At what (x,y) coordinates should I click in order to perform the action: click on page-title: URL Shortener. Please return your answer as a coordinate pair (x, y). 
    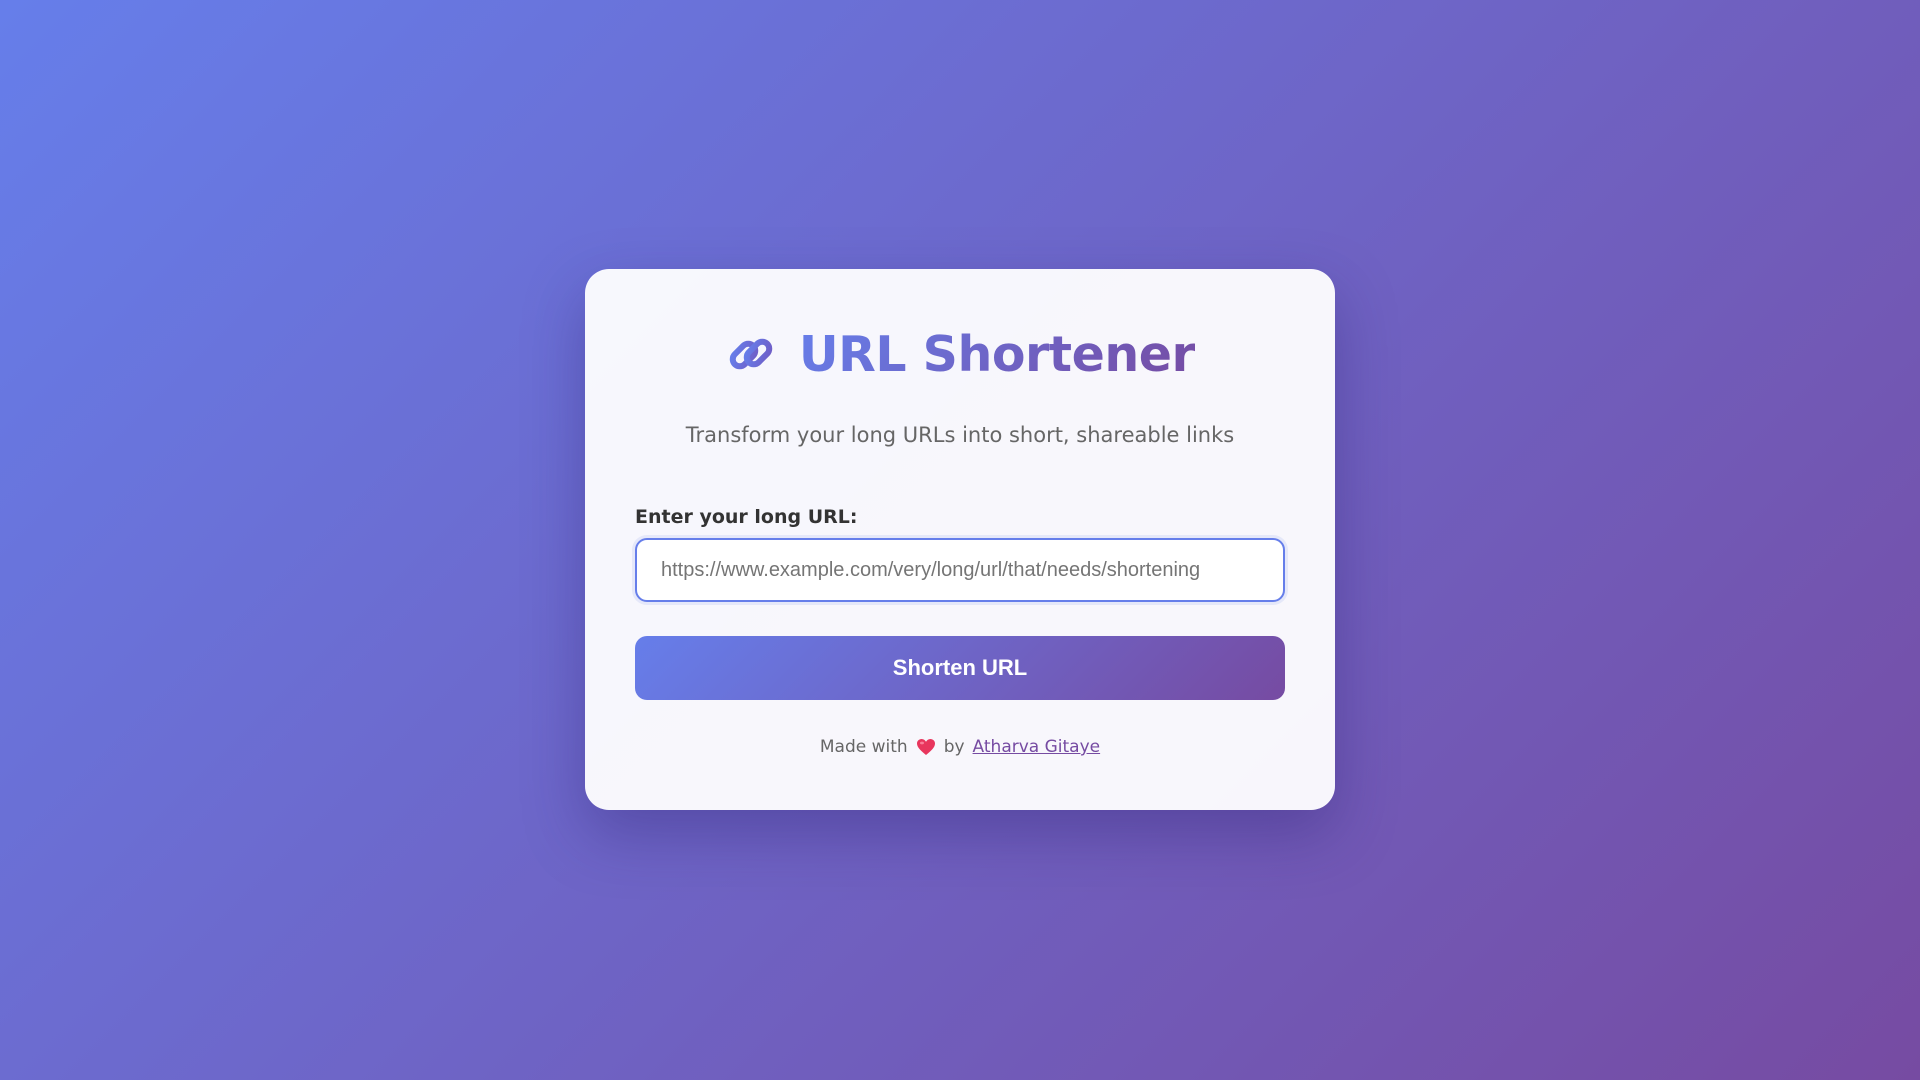
    Looking at the image, I should click on (997, 354).